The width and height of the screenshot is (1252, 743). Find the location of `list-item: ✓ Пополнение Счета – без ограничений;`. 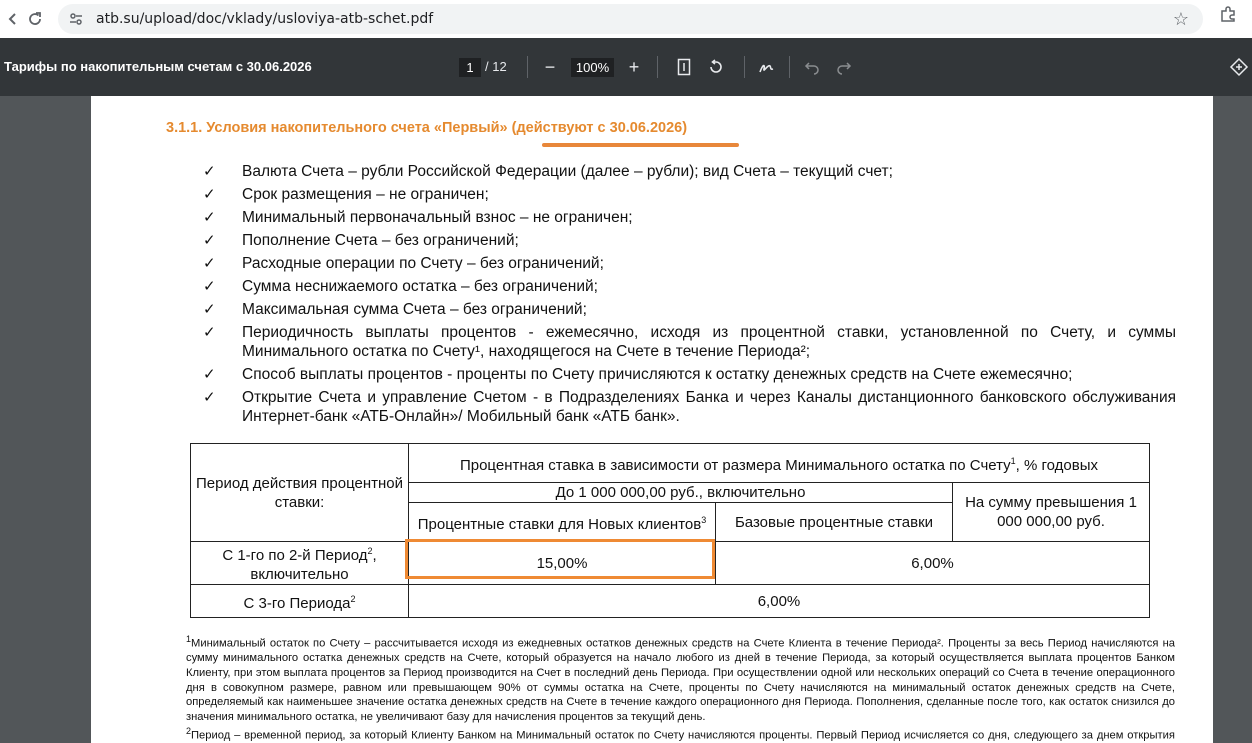

list-item: ✓ Пополнение Счета – без ограничений; is located at coordinates (689, 240).